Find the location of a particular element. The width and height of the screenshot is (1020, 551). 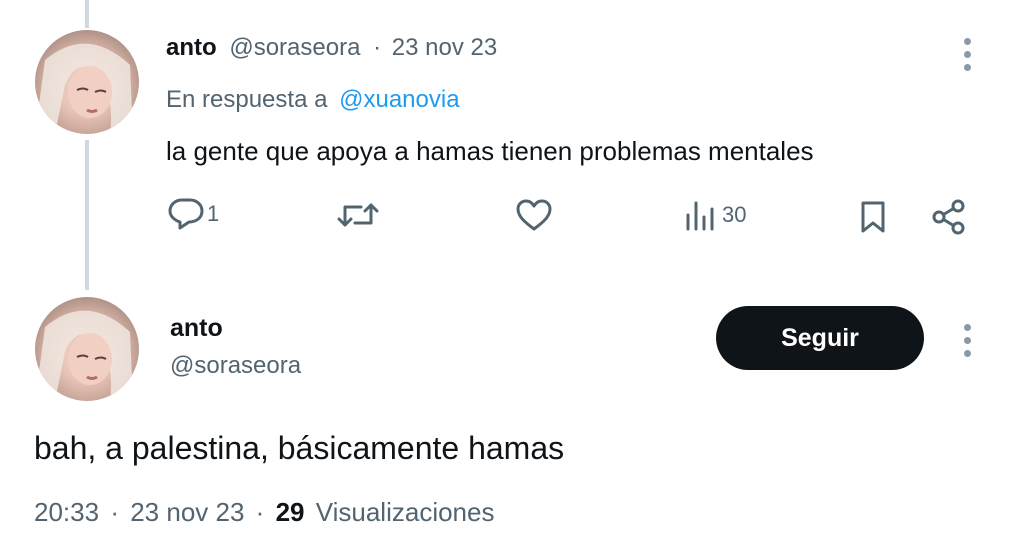

reply-icon is located at coordinates (186, 214).